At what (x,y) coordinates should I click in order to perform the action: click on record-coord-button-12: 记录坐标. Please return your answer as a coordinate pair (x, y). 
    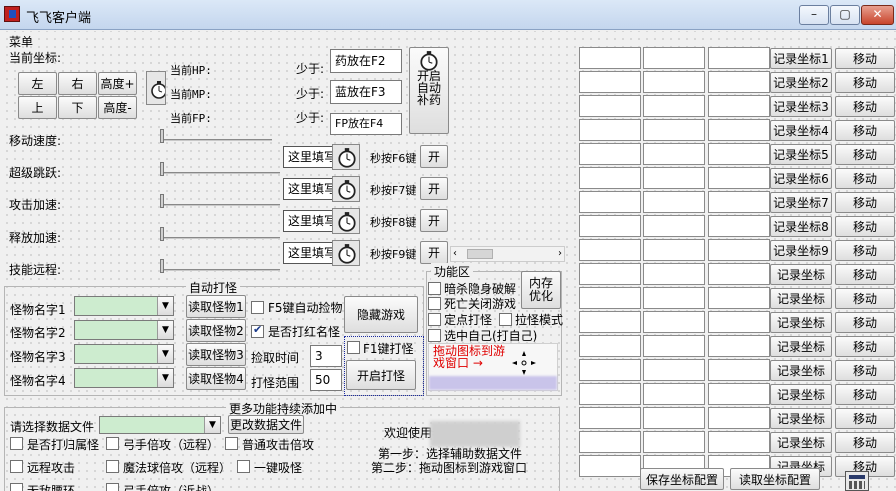
    Looking at the image, I should click on (801, 322).